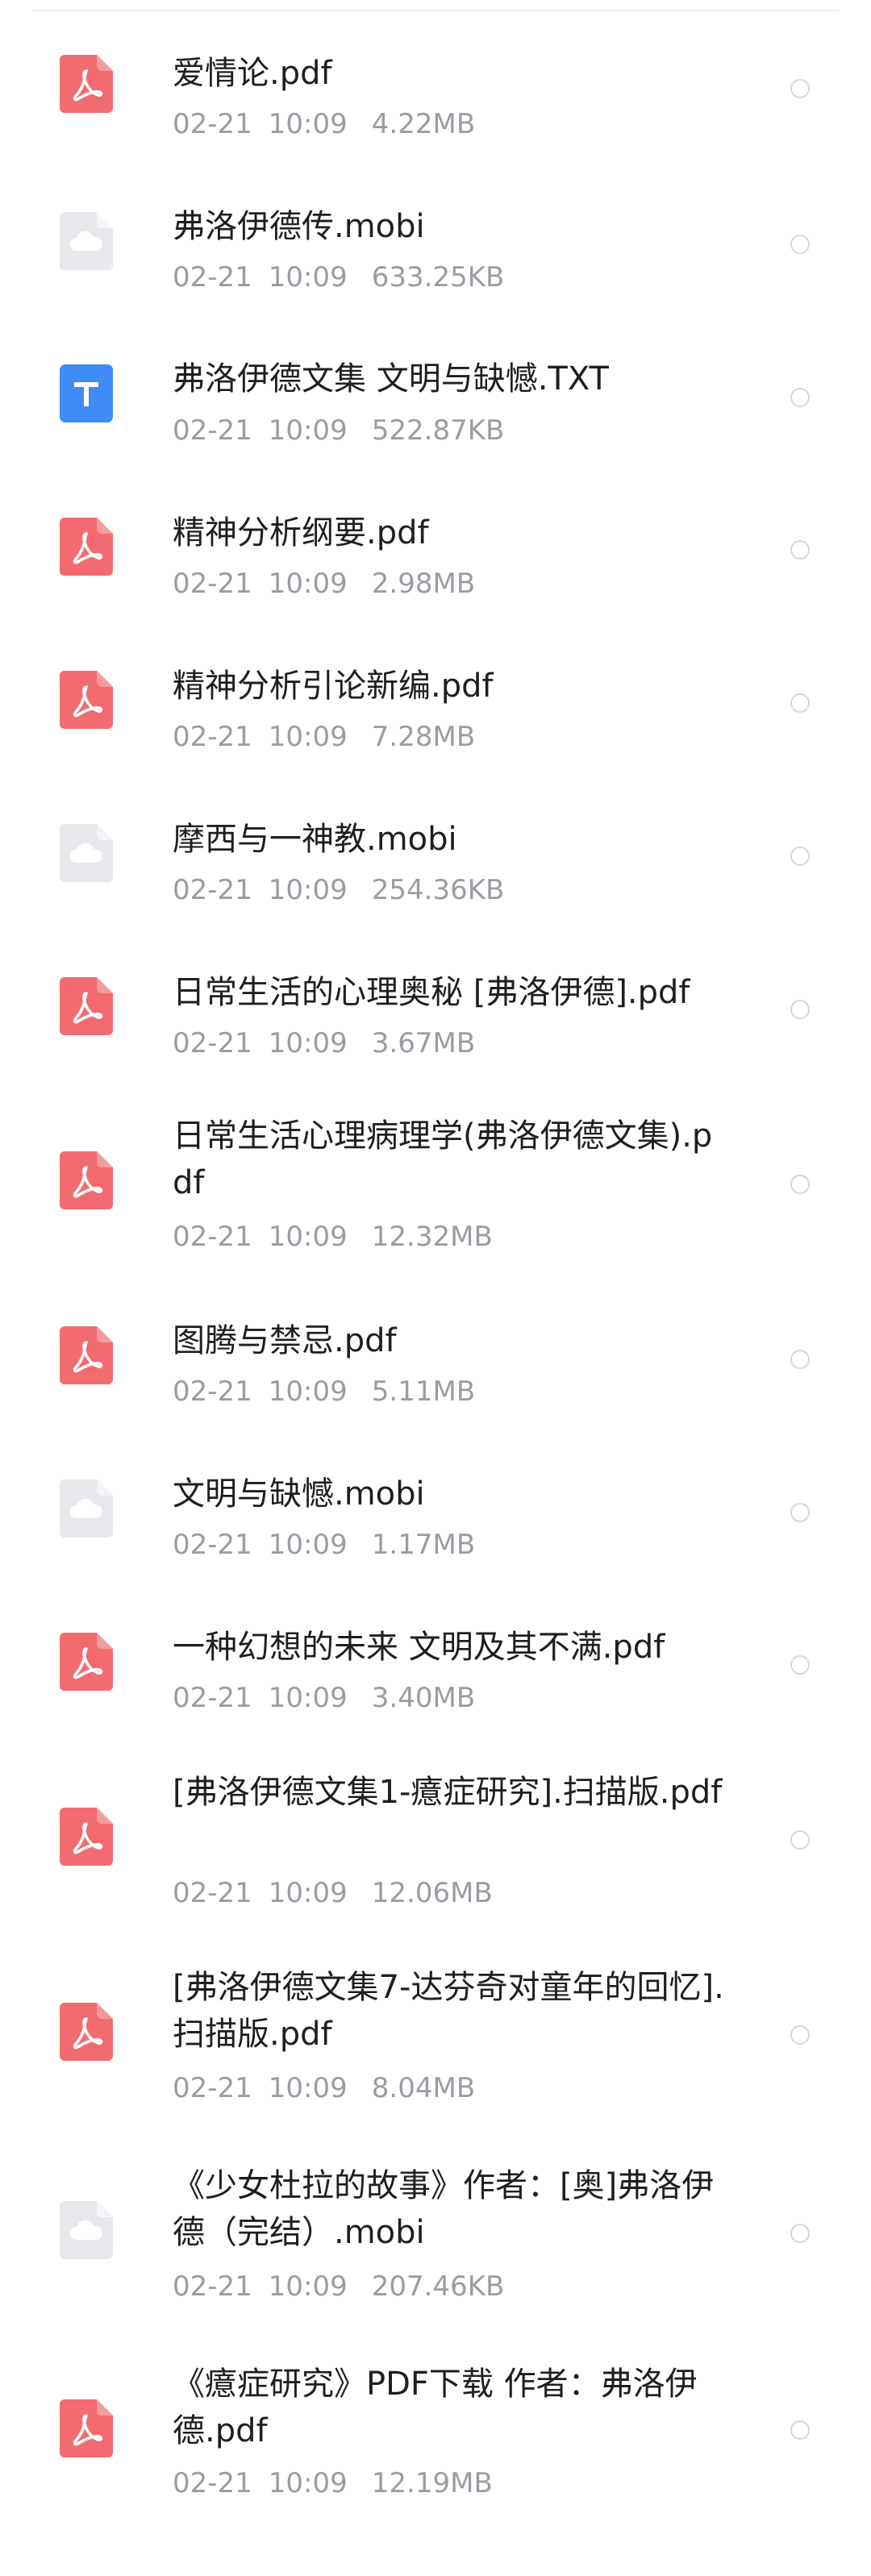  I want to click on file-meta: 02-21 10:09 7.28MB, so click(324, 737).